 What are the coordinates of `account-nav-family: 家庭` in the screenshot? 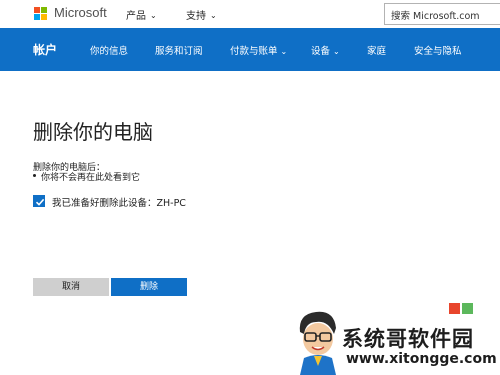 It's located at (376, 50).